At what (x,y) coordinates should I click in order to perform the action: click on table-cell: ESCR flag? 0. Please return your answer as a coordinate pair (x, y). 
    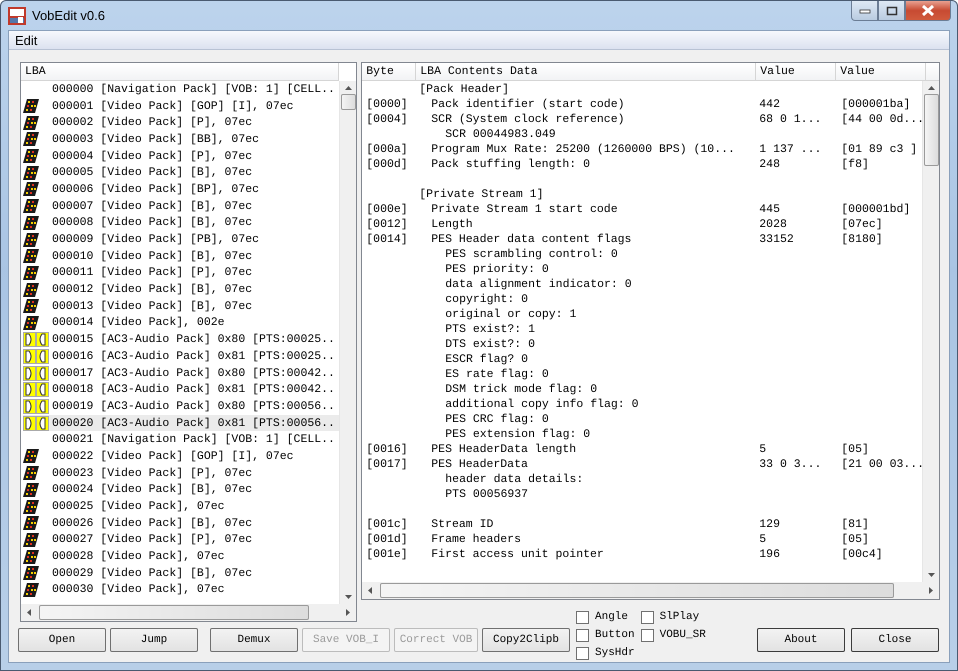
    Looking at the image, I should click on (486, 359).